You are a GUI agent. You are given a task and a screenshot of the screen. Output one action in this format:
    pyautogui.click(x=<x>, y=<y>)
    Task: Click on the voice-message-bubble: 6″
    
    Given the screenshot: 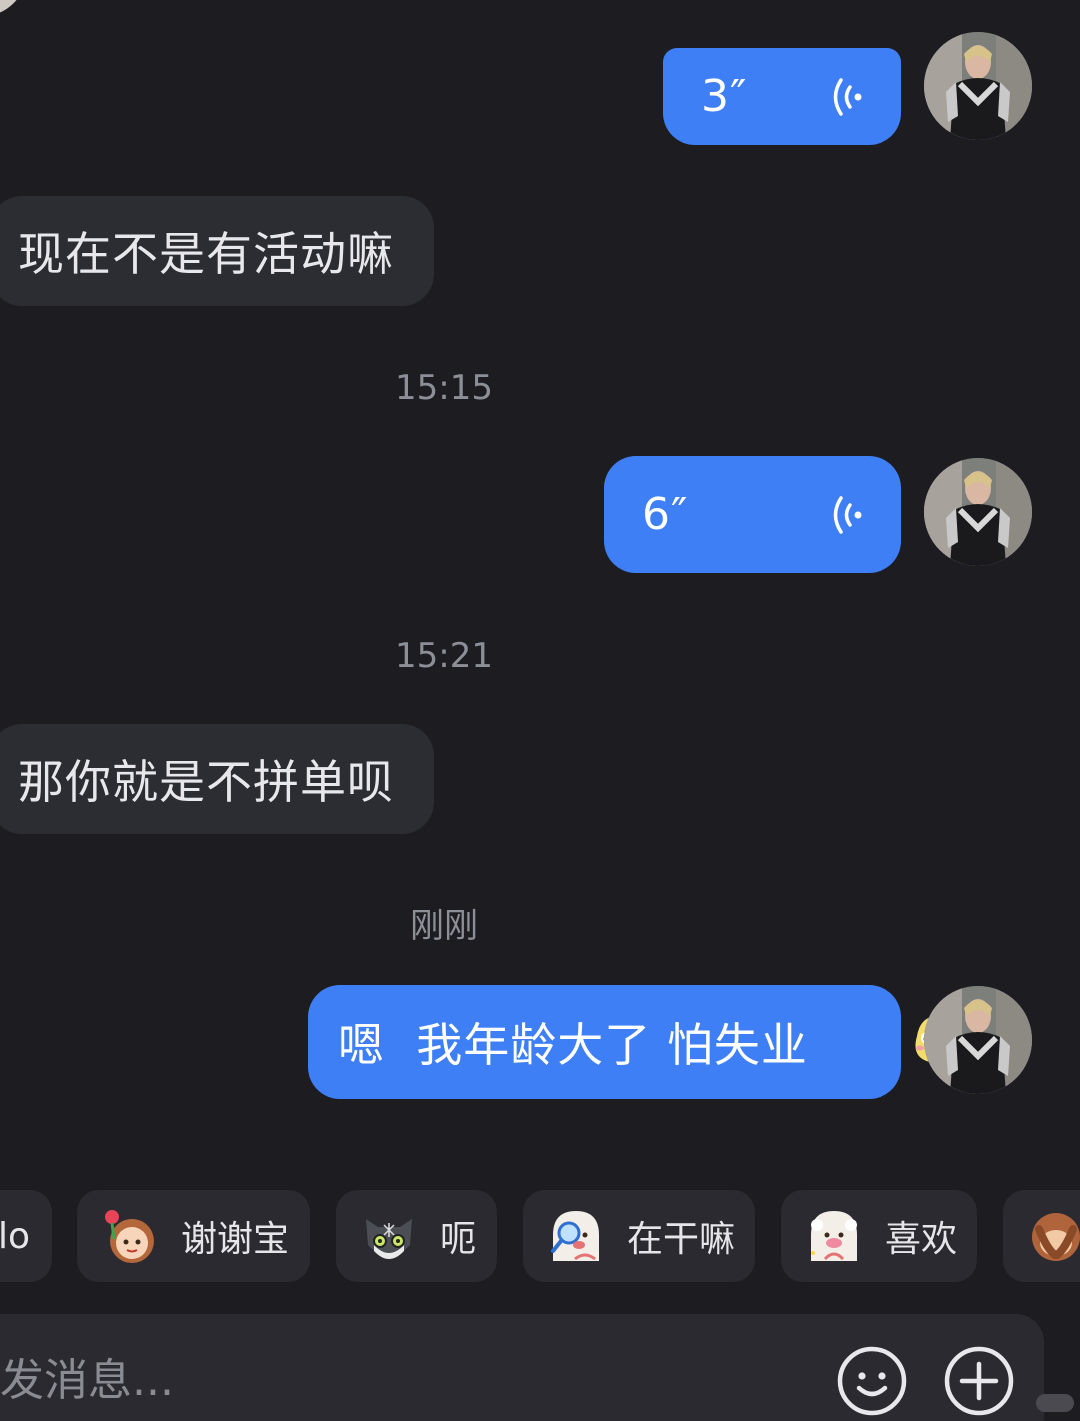 What is the action you would take?
    pyautogui.click(x=752, y=514)
    